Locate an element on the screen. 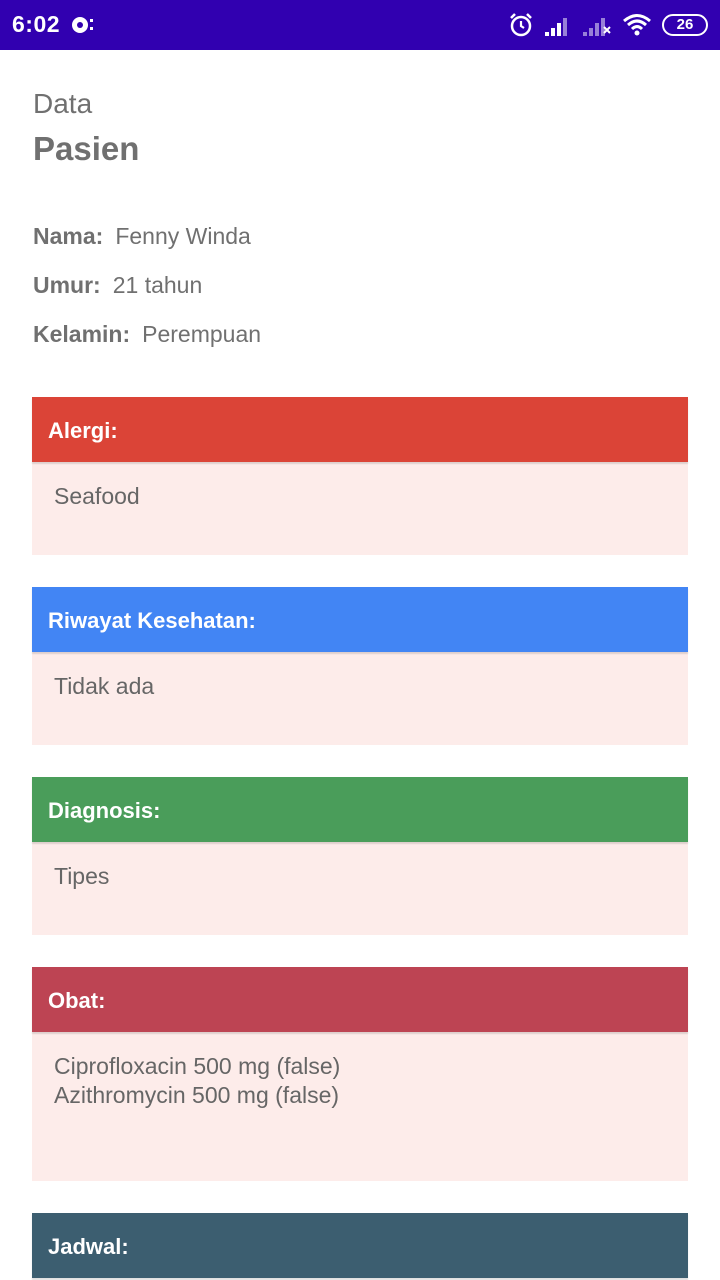 The image size is (720, 1280). page-title: Pasien is located at coordinates (86, 148).